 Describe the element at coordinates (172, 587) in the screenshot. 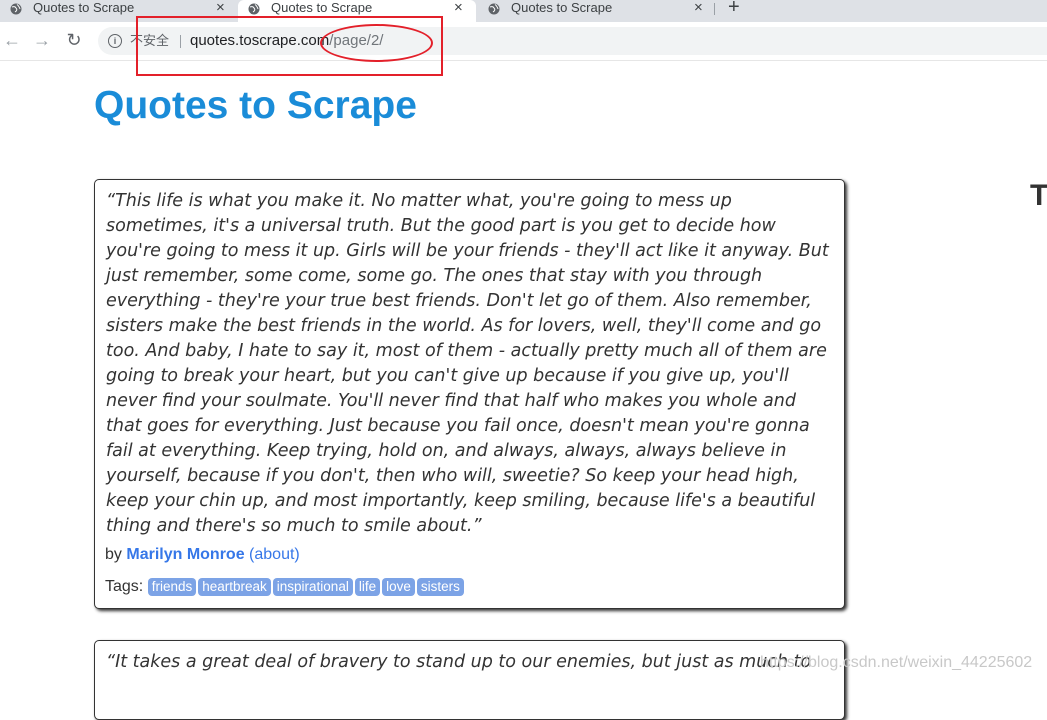

I see `tag-link: friends` at that location.